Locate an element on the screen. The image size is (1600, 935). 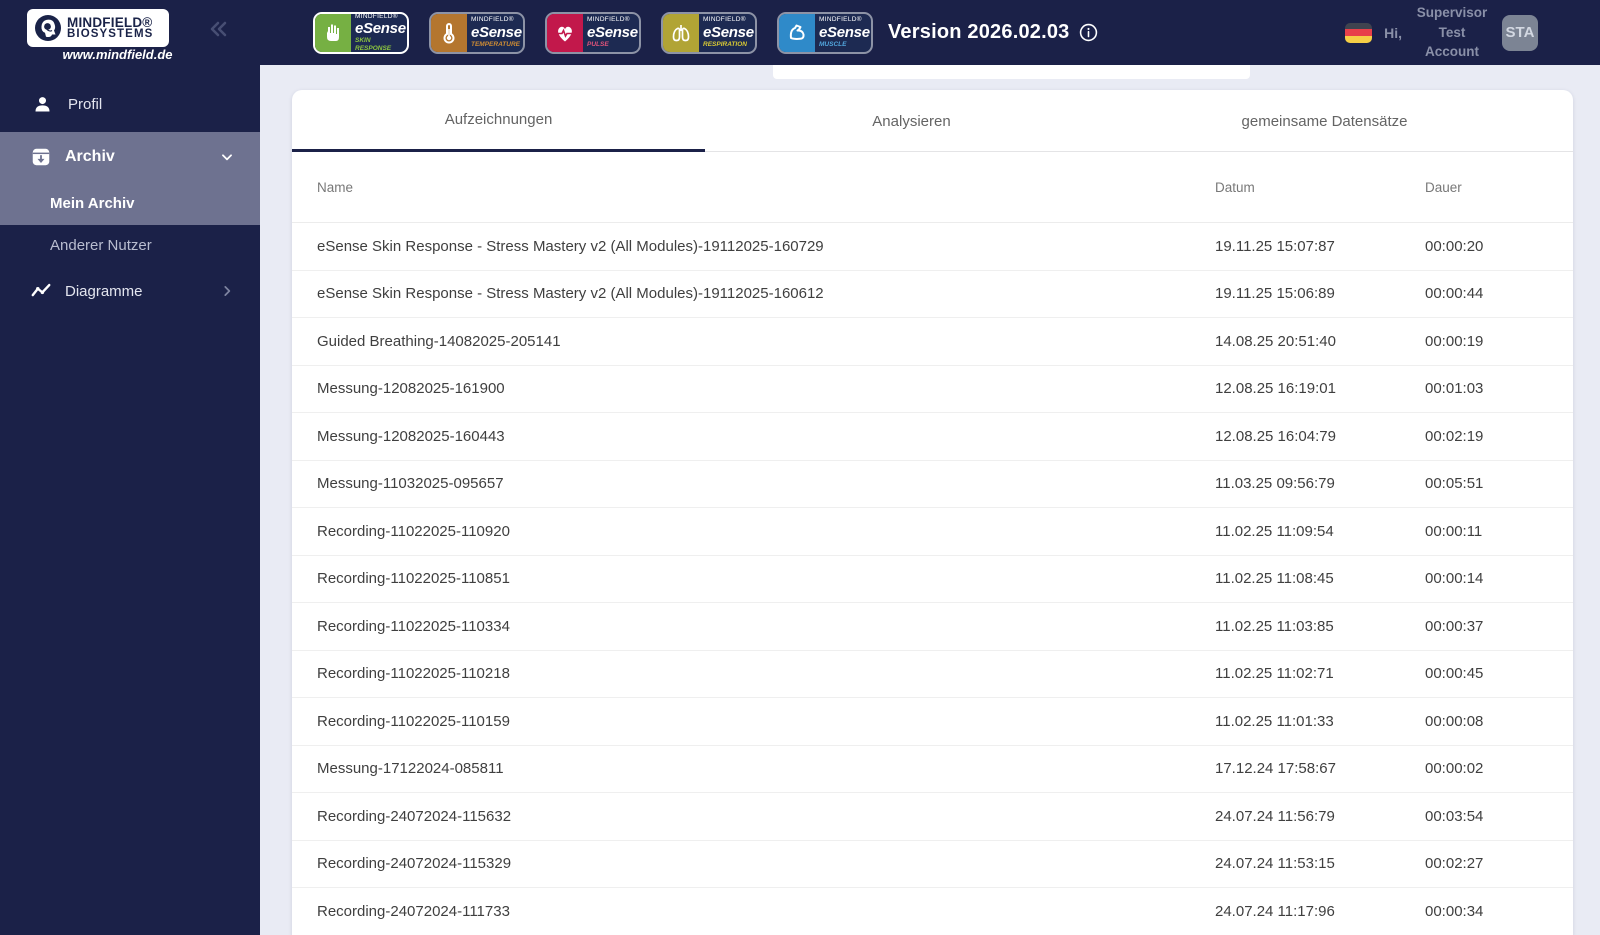
sidebar-item-mein-archiv: Mein Archiv is located at coordinates (130, 203).